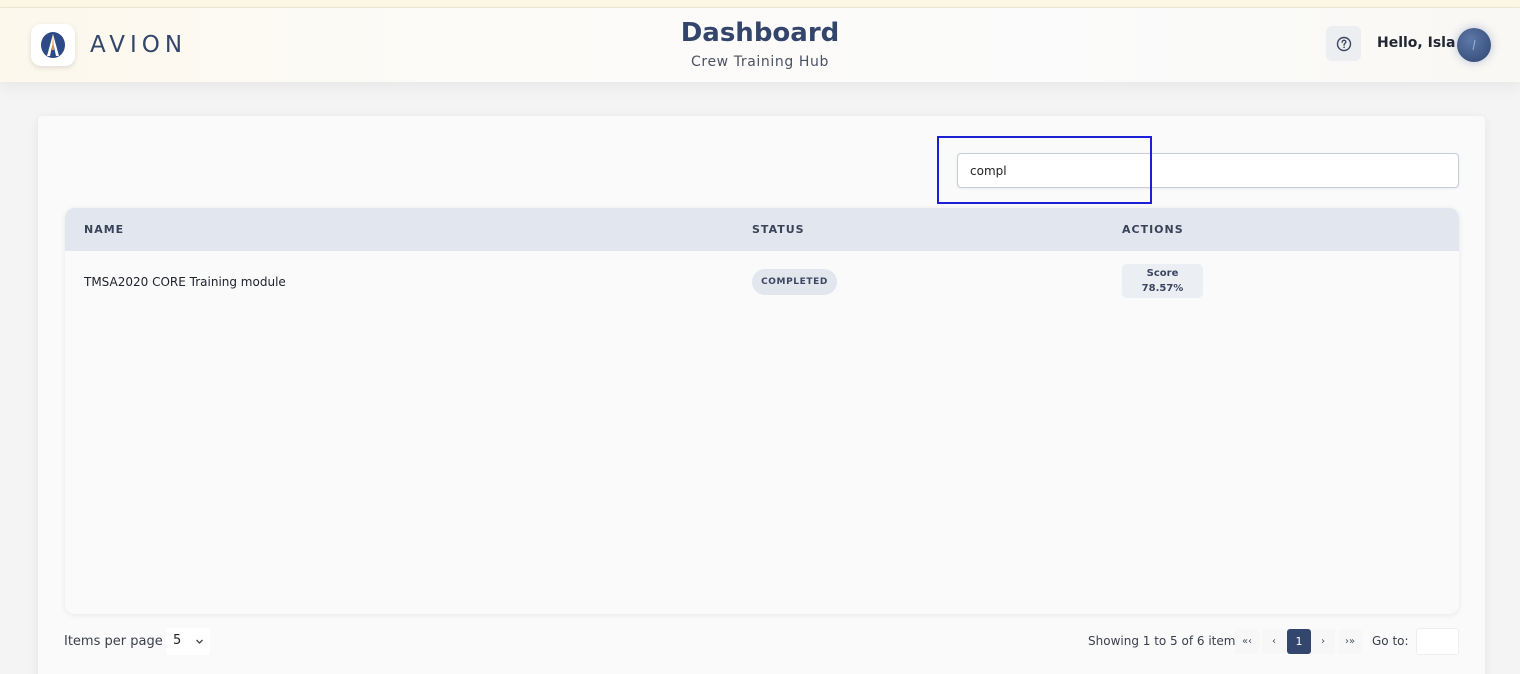 This screenshot has width=1520, height=674. What do you see at coordinates (1350, 641) in the screenshot?
I see `last-page-button: ›»` at bounding box center [1350, 641].